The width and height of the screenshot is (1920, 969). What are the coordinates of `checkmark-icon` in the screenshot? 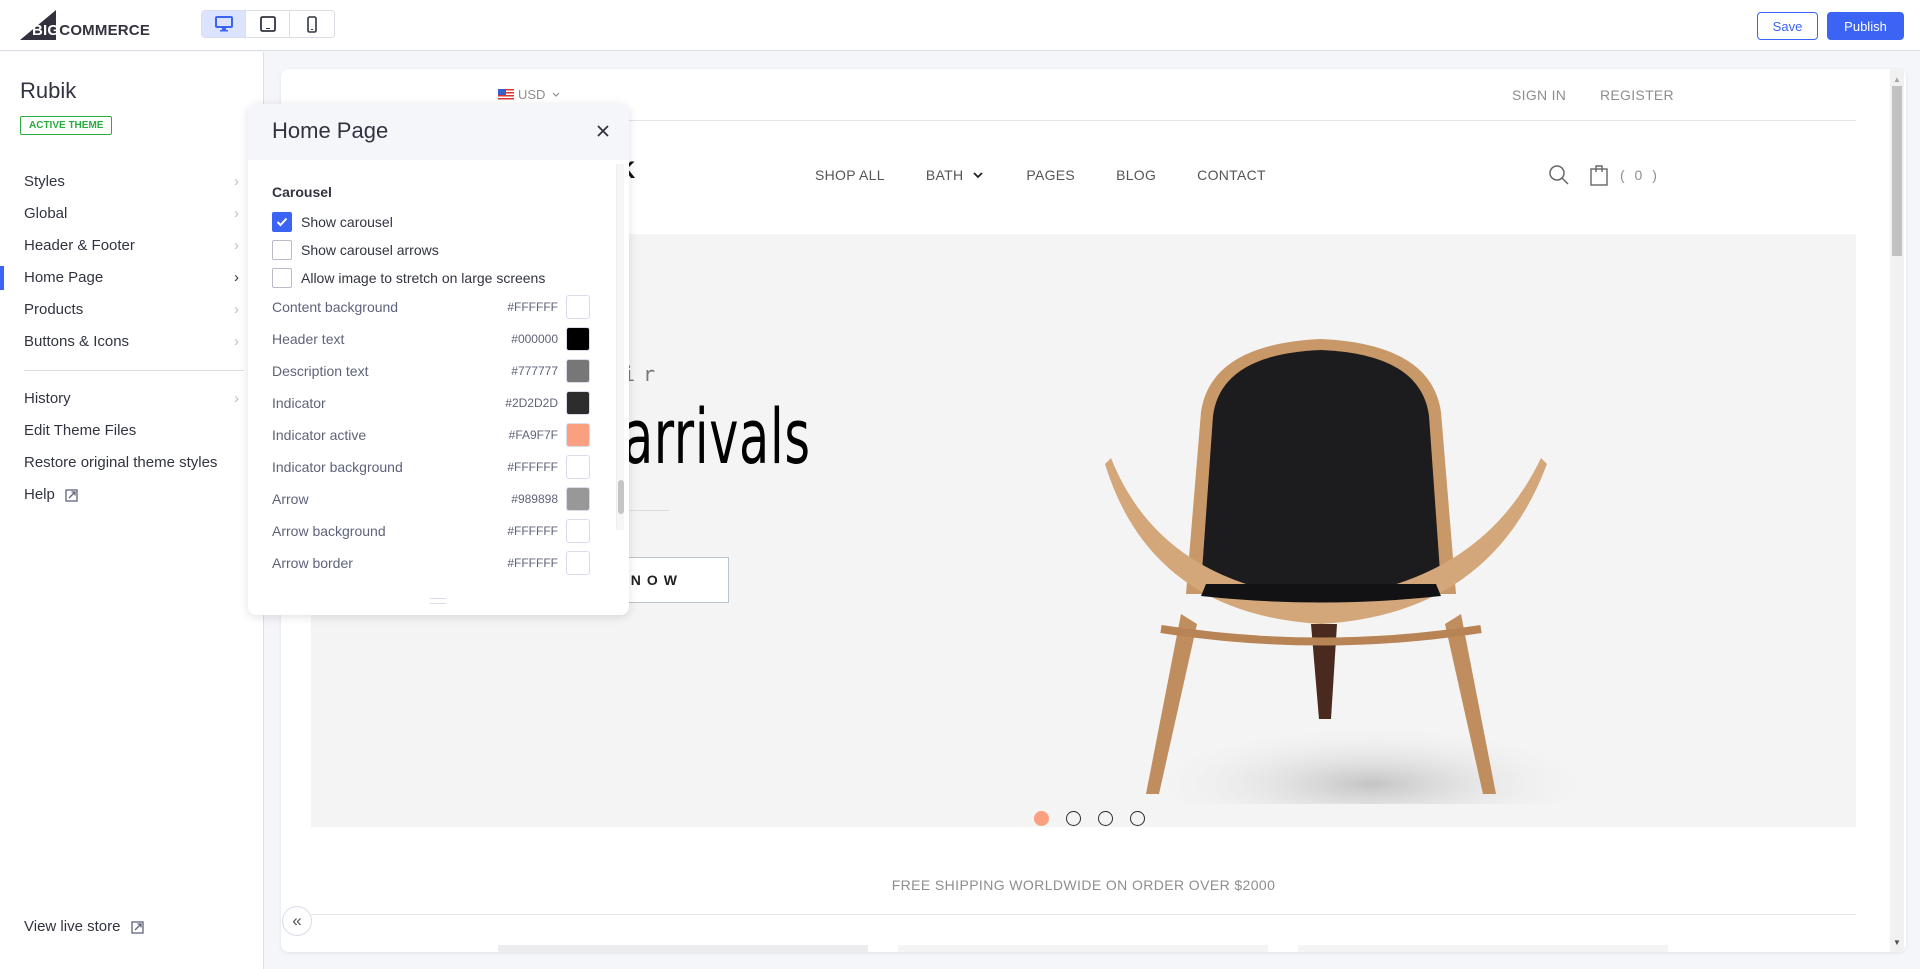 It's located at (282, 222).